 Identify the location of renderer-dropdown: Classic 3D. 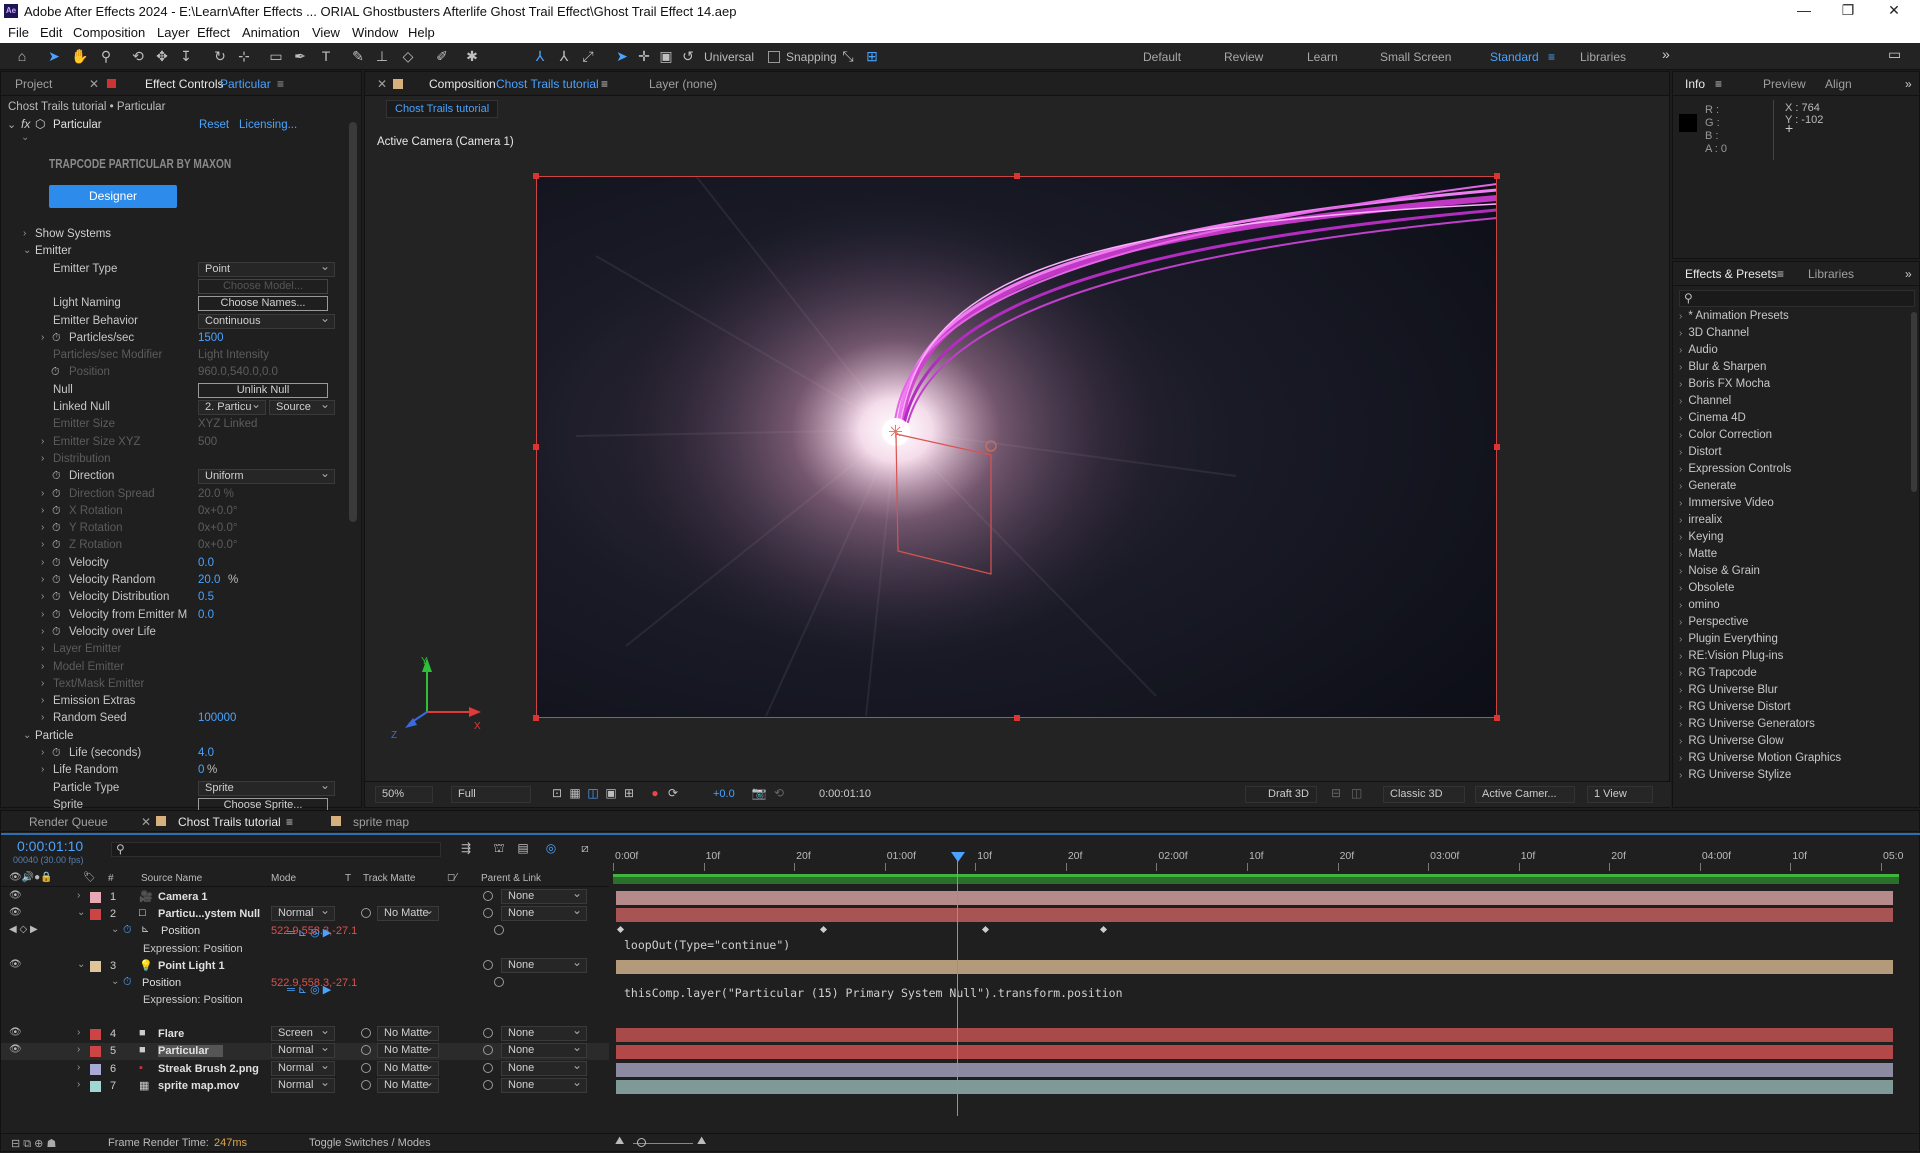
(1424, 794).